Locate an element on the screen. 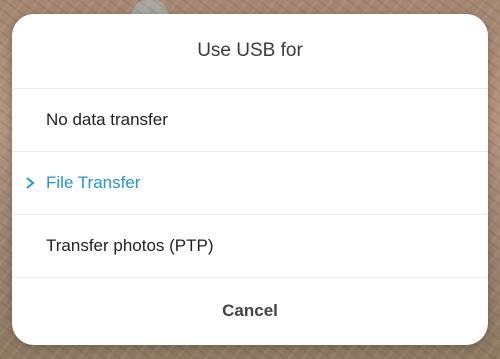  option-label: No data transfer is located at coordinates (107, 119).